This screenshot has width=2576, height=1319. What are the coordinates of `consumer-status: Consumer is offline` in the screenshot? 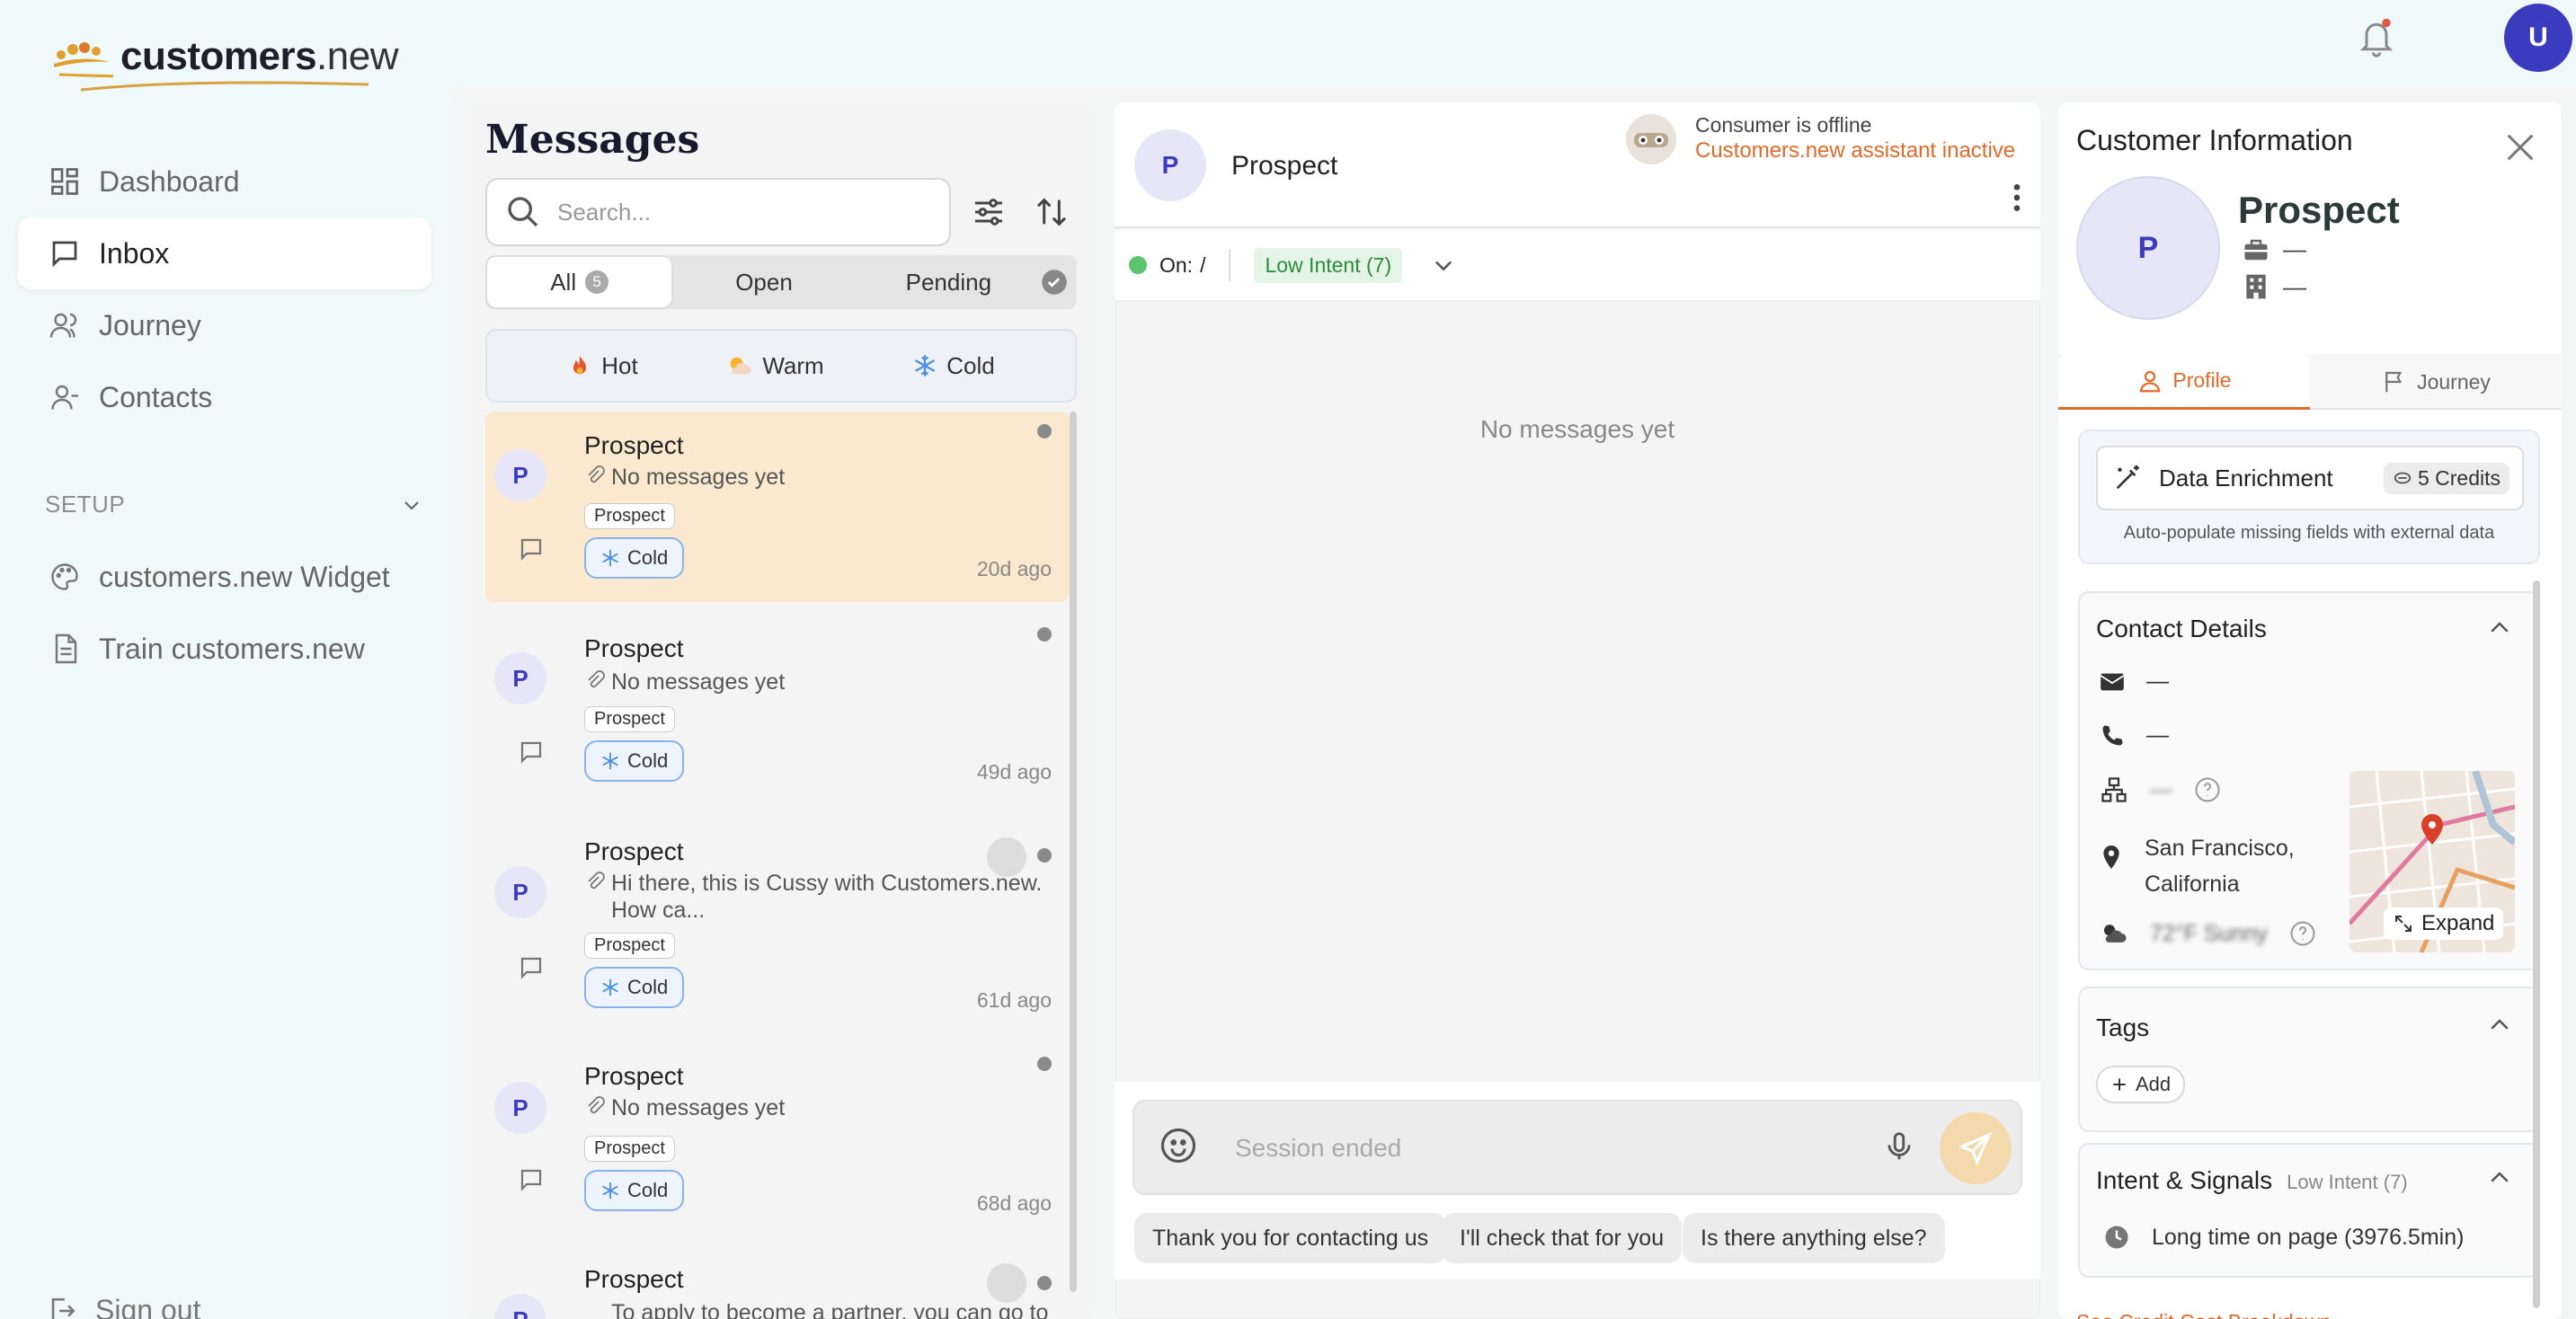 It's located at (1783, 125).